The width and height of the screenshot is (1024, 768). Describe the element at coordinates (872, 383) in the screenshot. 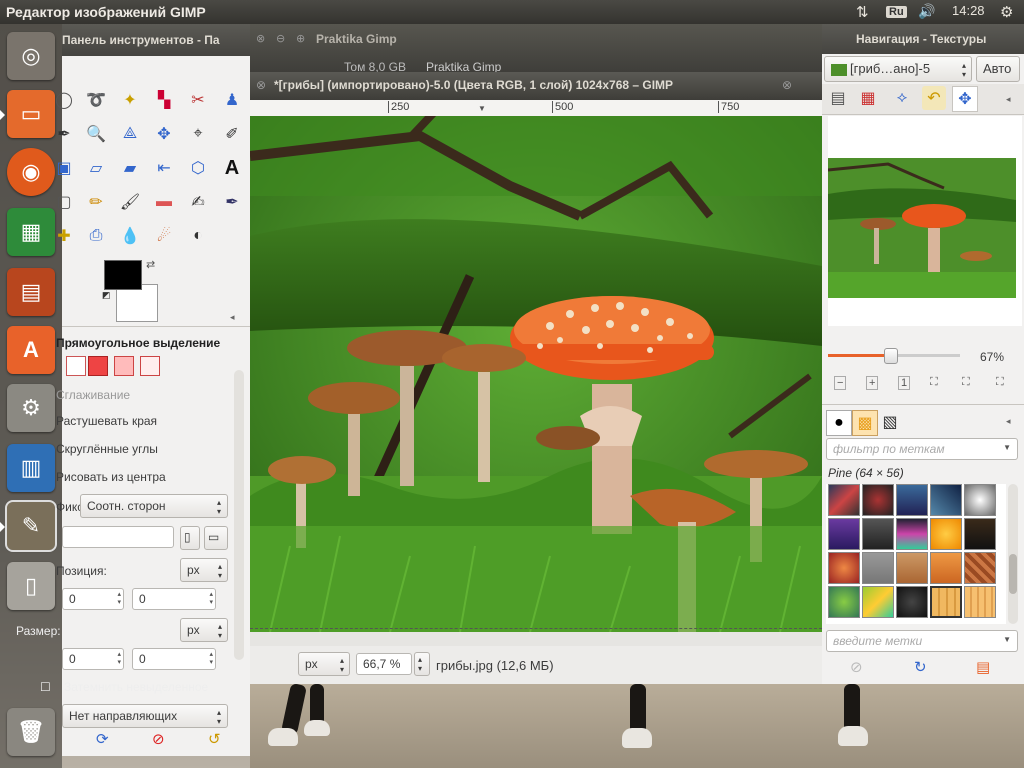

I see `zoom-in-icon: +` at that location.